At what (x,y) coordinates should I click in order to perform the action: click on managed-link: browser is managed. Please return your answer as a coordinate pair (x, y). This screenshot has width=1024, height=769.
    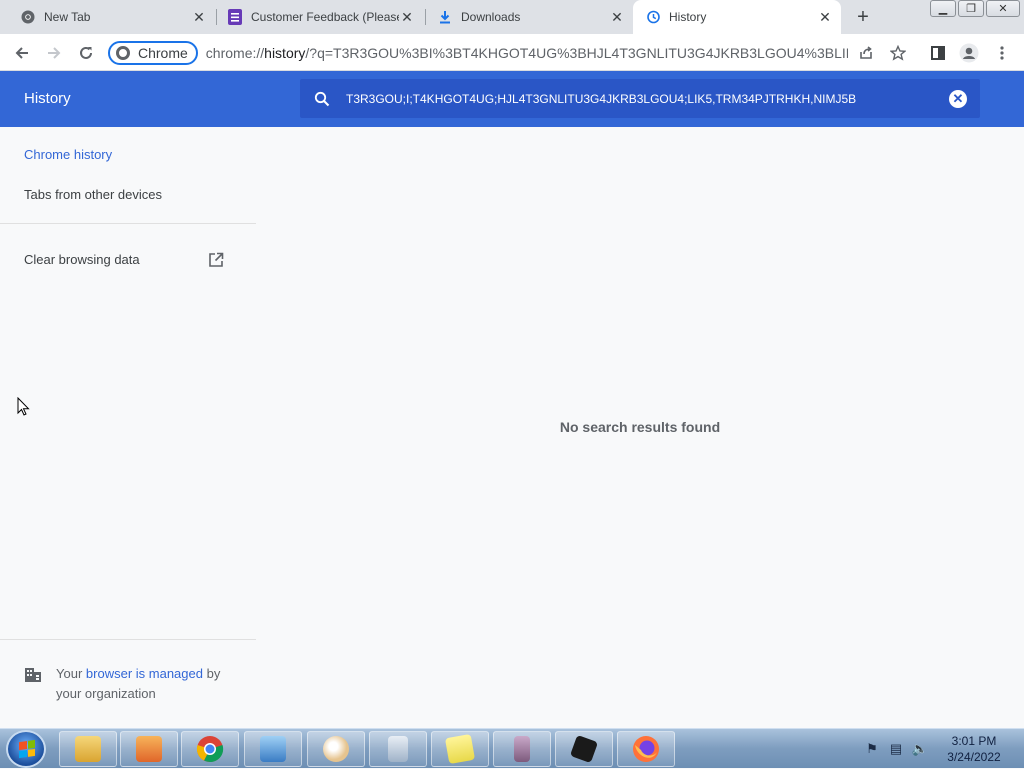
    Looking at the image, I should click on (144, 673).